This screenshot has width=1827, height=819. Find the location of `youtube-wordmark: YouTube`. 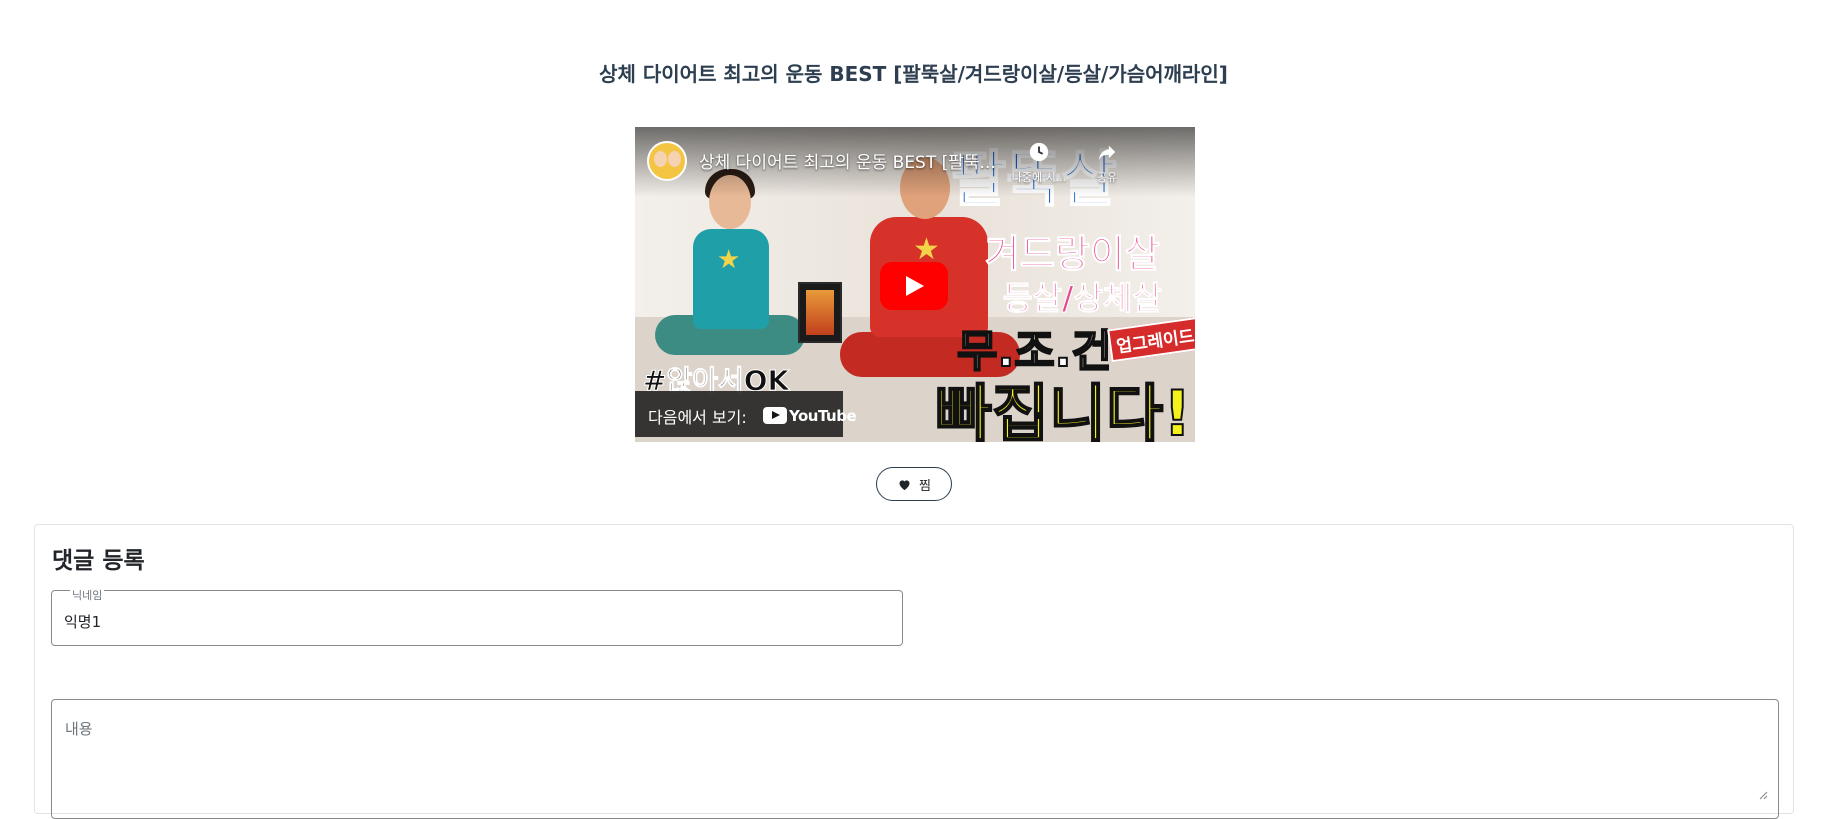

youtube-wordmark: YouTube is located at coordinates (823, 415).